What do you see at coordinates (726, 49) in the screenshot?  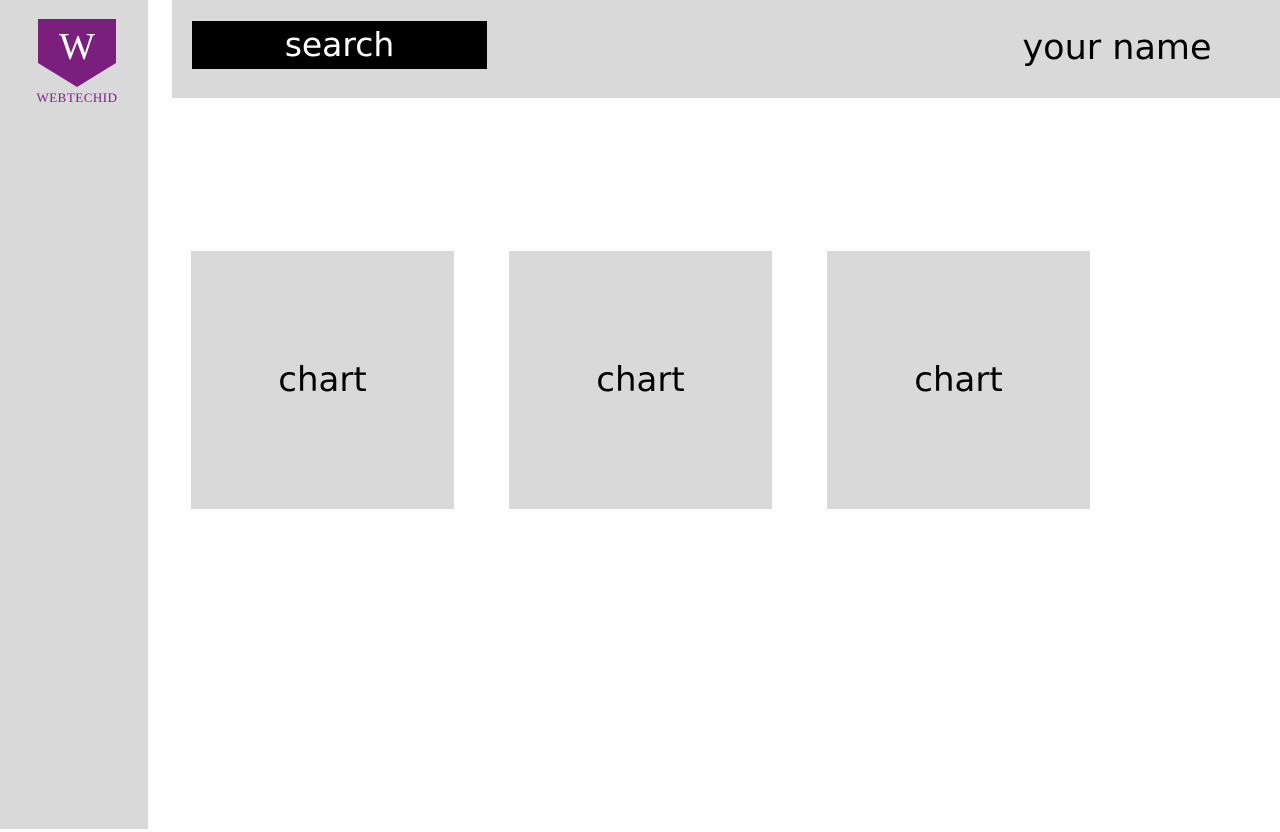 I see `top-header: search your name` at bounding box center [726, 49].